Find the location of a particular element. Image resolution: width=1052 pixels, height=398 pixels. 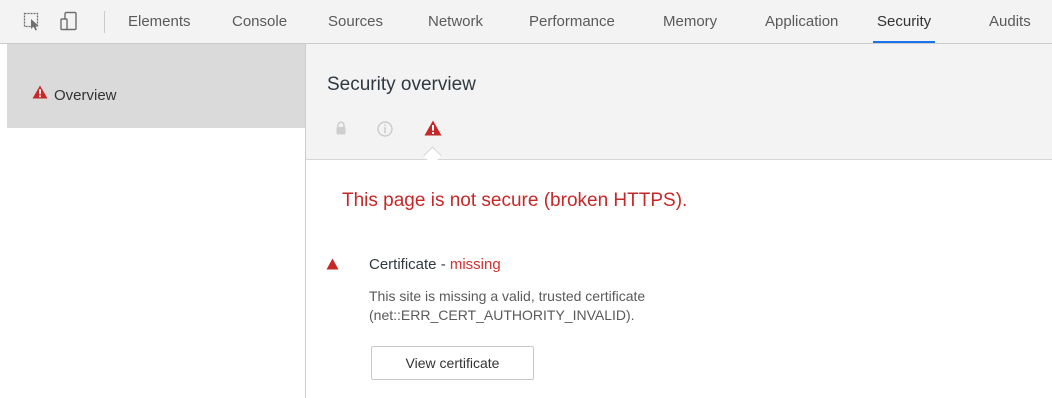

device-toolbar-icon is located at coordinates (69, 21).